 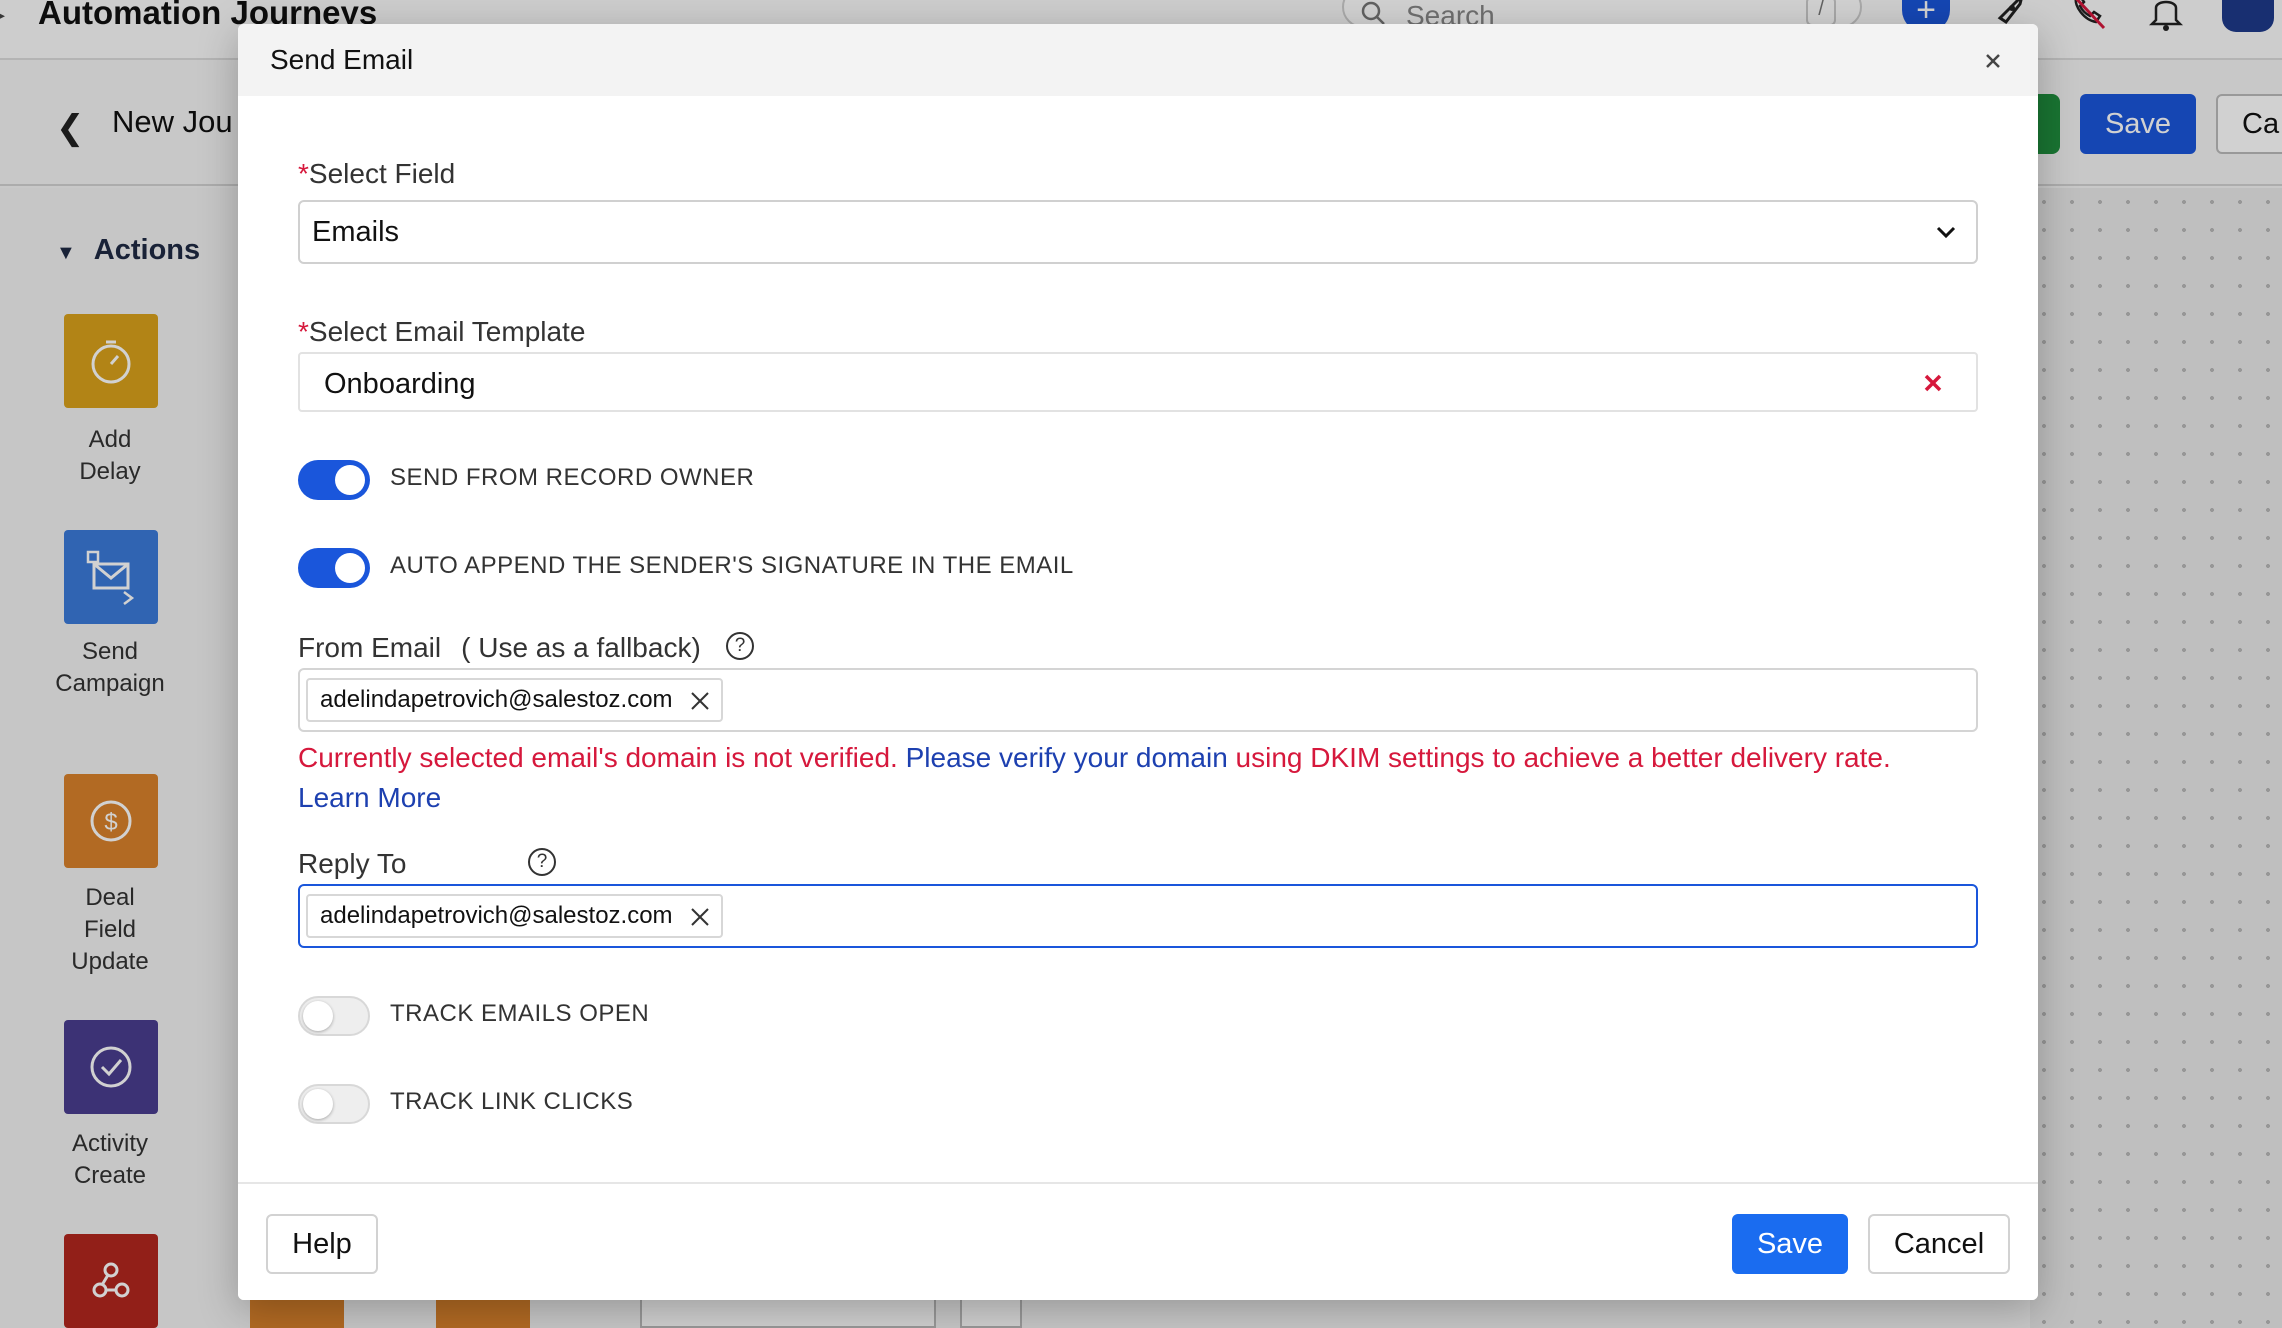 What do you see at coordinates (334, 1016) in the screenshot?
I see `track-emails-open-toggle` at bounding box center [334, 1016].